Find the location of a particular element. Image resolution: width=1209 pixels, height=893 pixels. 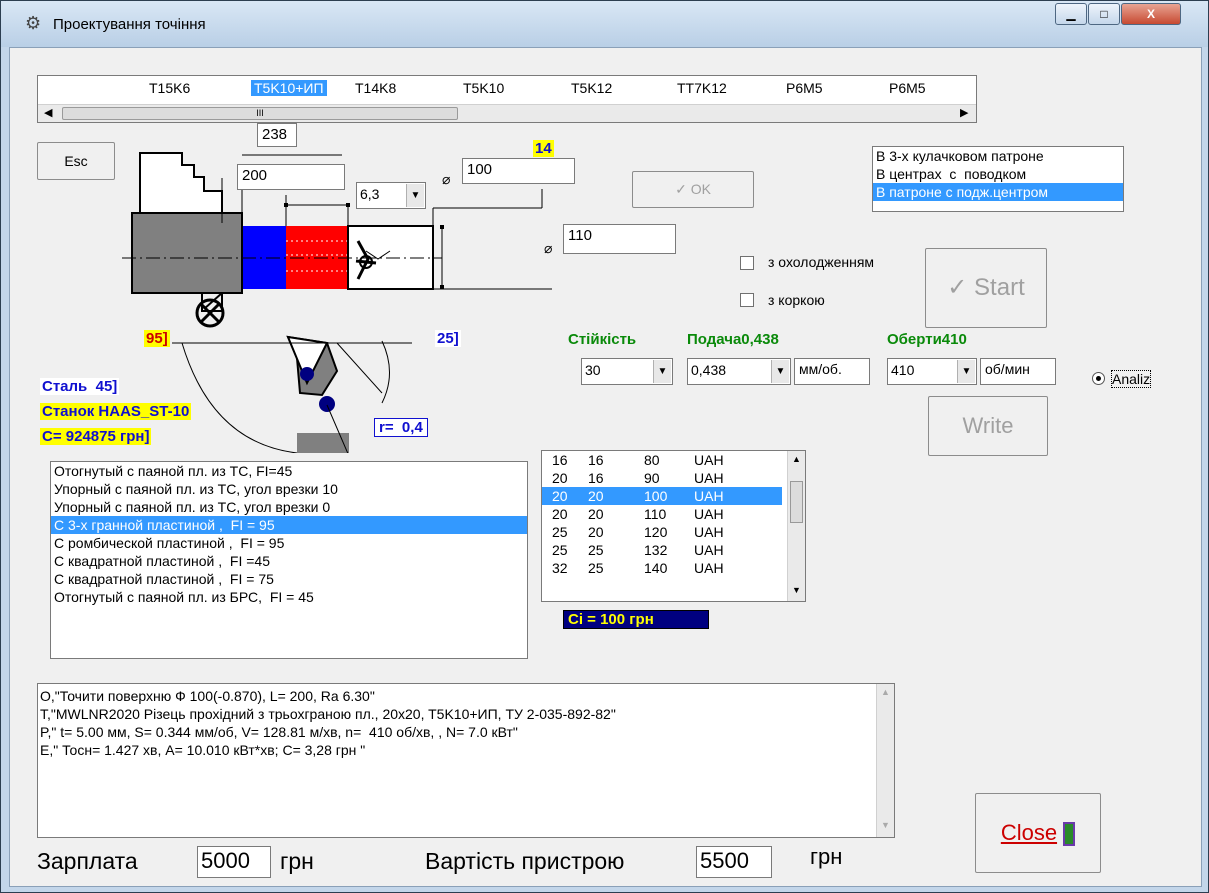

materials-scrollbar: ◀ III ▶ is located at coordinates (507, 113).